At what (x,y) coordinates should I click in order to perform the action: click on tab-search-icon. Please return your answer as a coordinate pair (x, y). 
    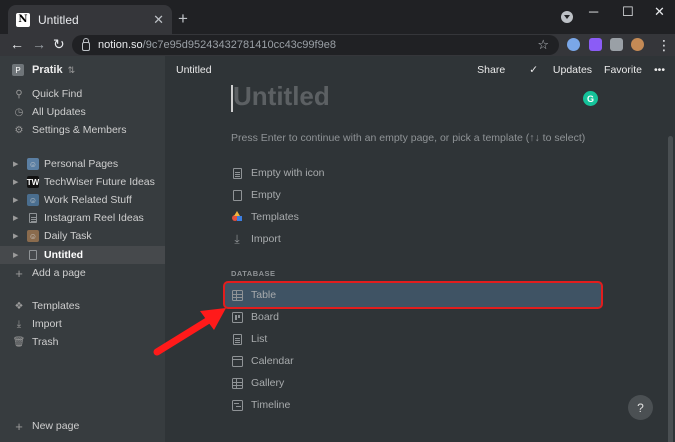
    Looking at the image, I should click on (567, 17).